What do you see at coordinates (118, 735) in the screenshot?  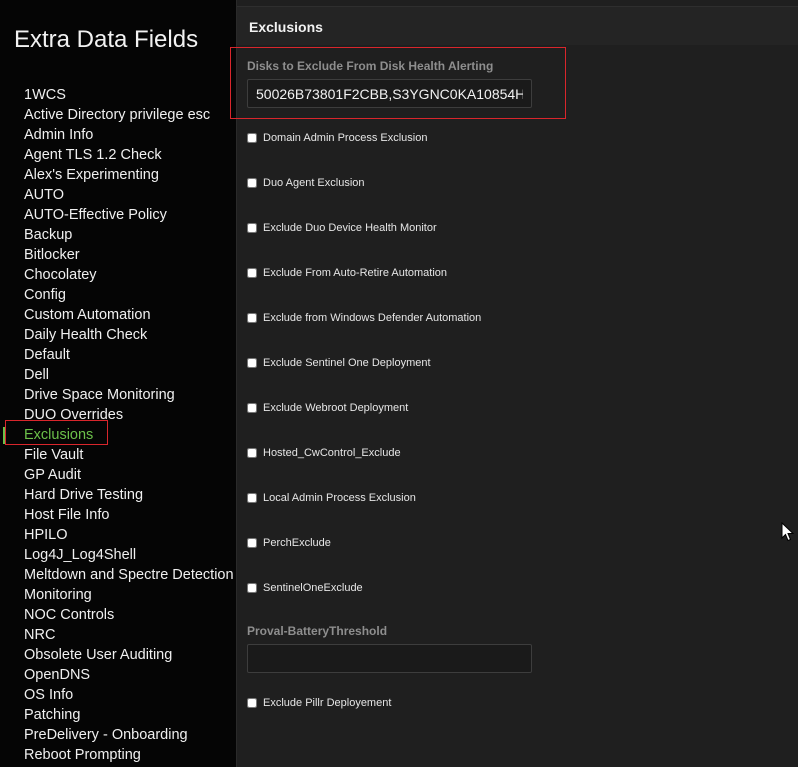 I see `sidebar-item: PreDelivery - Onboarding` at bounding box center [118, 735].